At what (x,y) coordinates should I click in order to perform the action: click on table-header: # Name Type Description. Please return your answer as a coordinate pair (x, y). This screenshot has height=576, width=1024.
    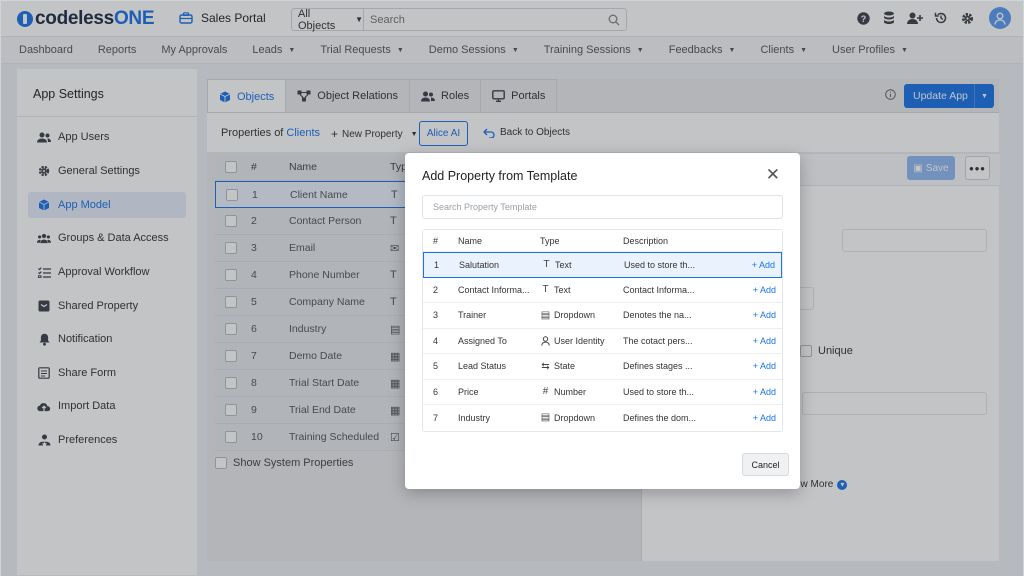
    Looking at the image, I should click on (602, 241).